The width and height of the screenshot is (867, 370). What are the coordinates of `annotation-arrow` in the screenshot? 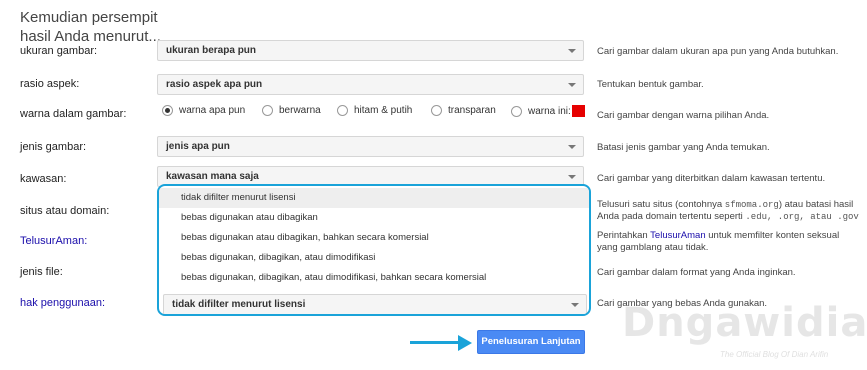 It's located at (436, 342).